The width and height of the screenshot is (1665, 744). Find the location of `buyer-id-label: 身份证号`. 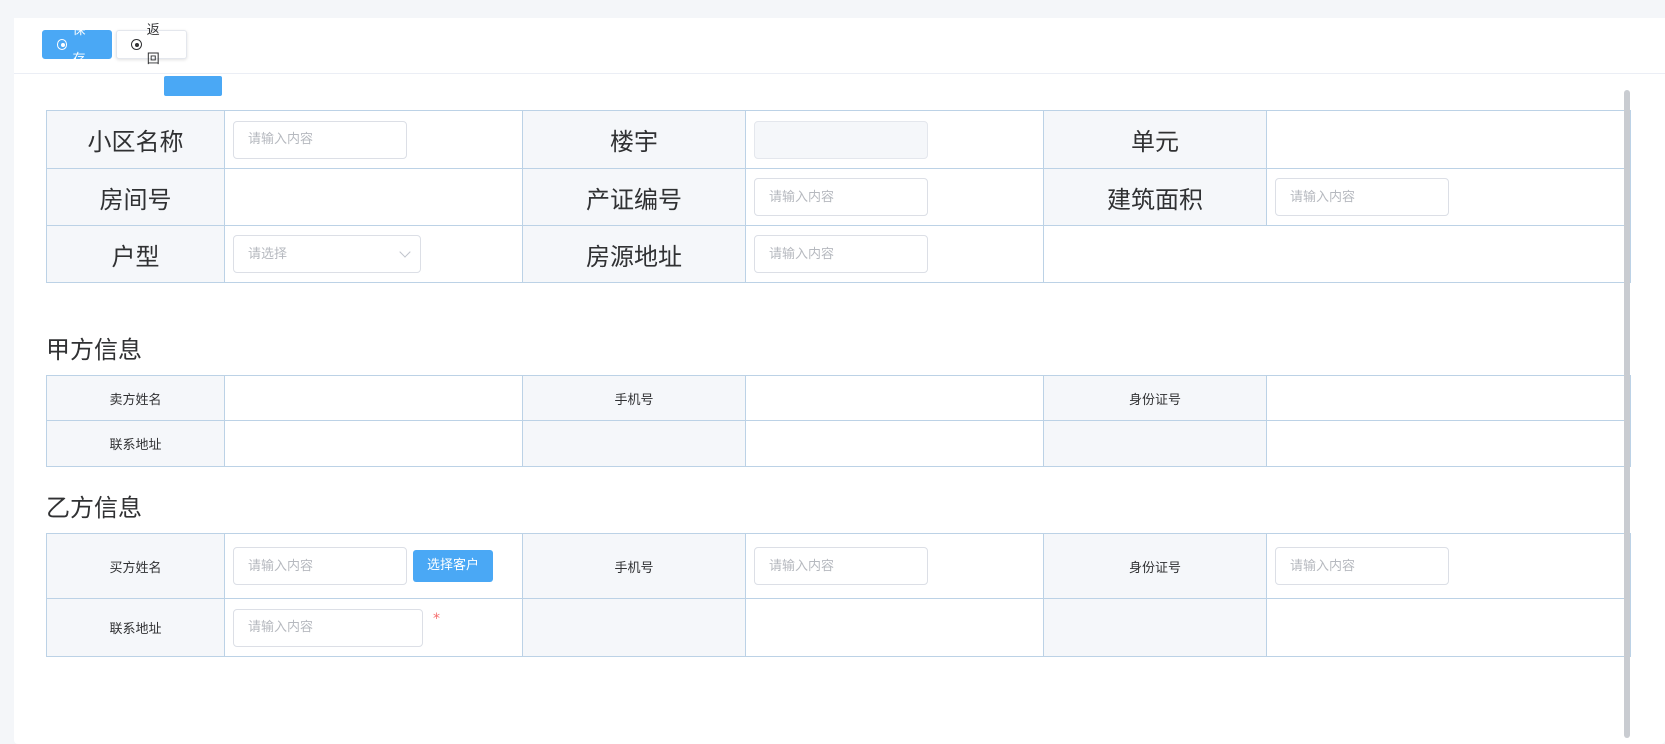

buyer-id-label: 身份证号 is located at coordinates (1155, 566).